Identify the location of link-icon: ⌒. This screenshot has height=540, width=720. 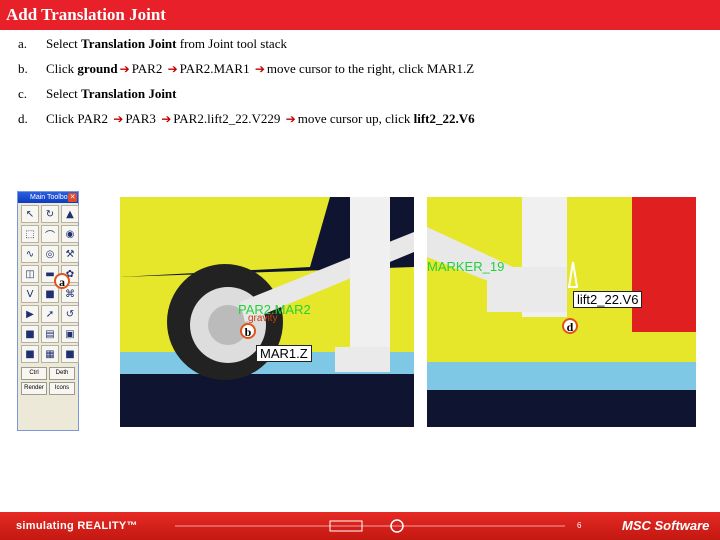
(50, 234).